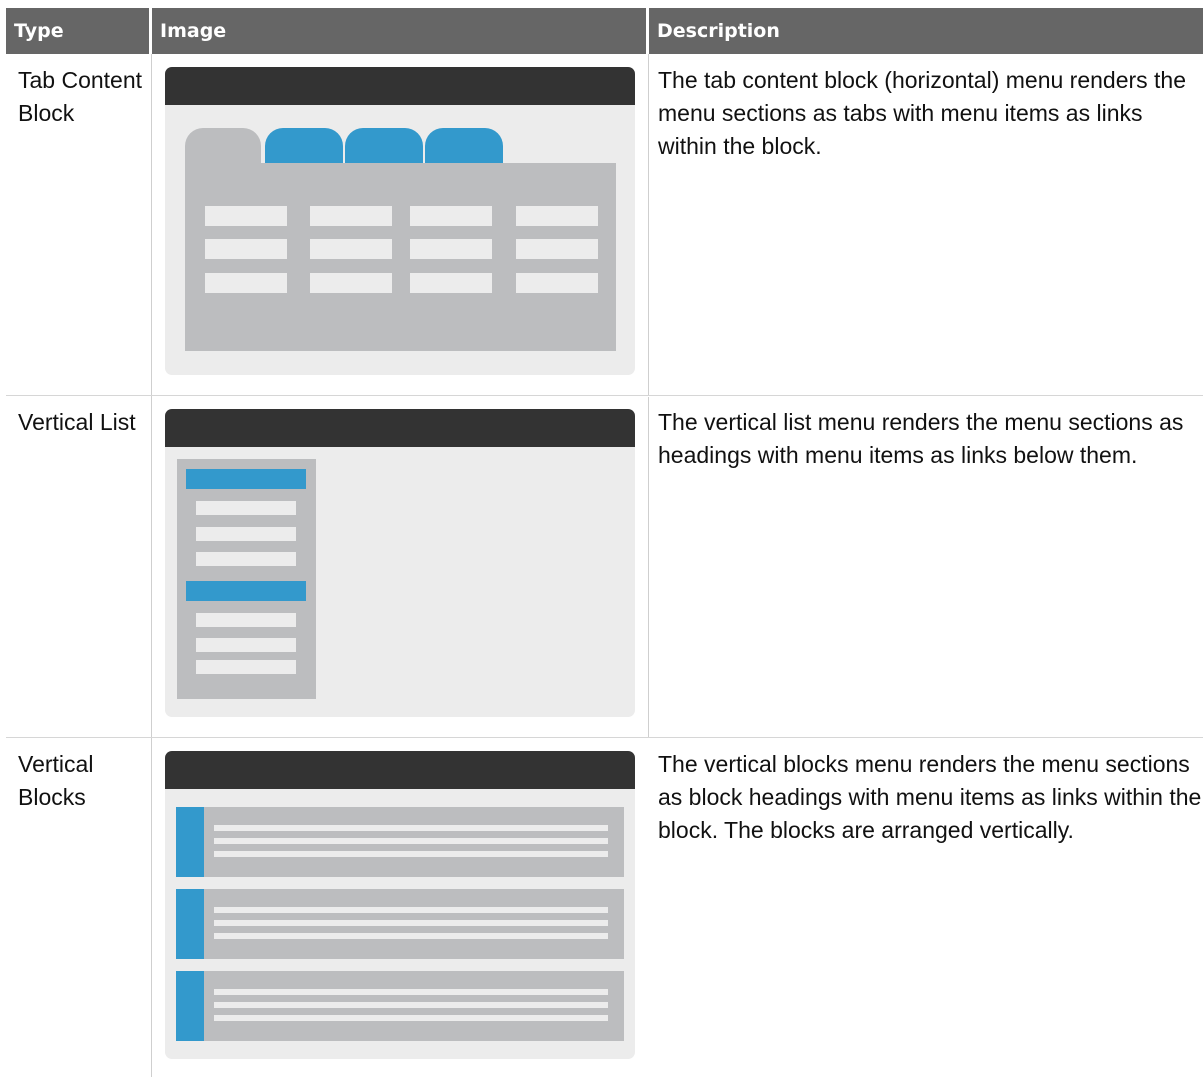  Describe the element at coordinates (77, 31) in the screenshot. I see `header-type: Type` at that location.